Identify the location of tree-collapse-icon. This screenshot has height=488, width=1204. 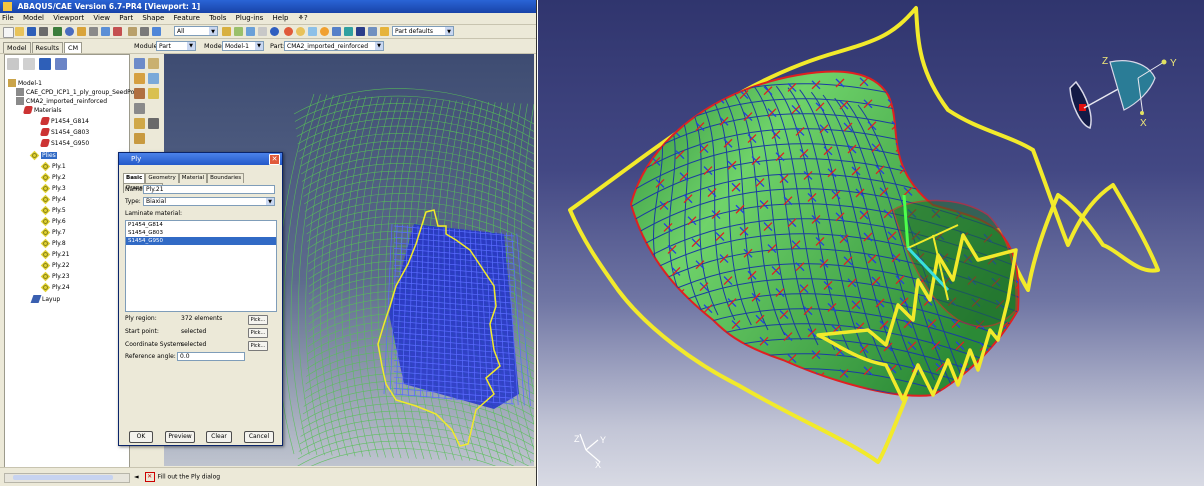
(29, 64).